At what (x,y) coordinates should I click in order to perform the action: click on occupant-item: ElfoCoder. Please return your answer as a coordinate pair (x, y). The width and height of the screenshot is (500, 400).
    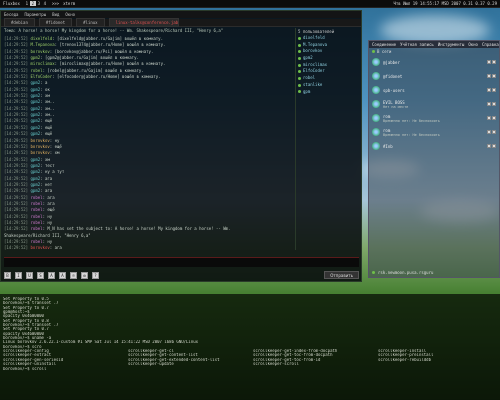
    Looking at the image, I should click on (327, 71).